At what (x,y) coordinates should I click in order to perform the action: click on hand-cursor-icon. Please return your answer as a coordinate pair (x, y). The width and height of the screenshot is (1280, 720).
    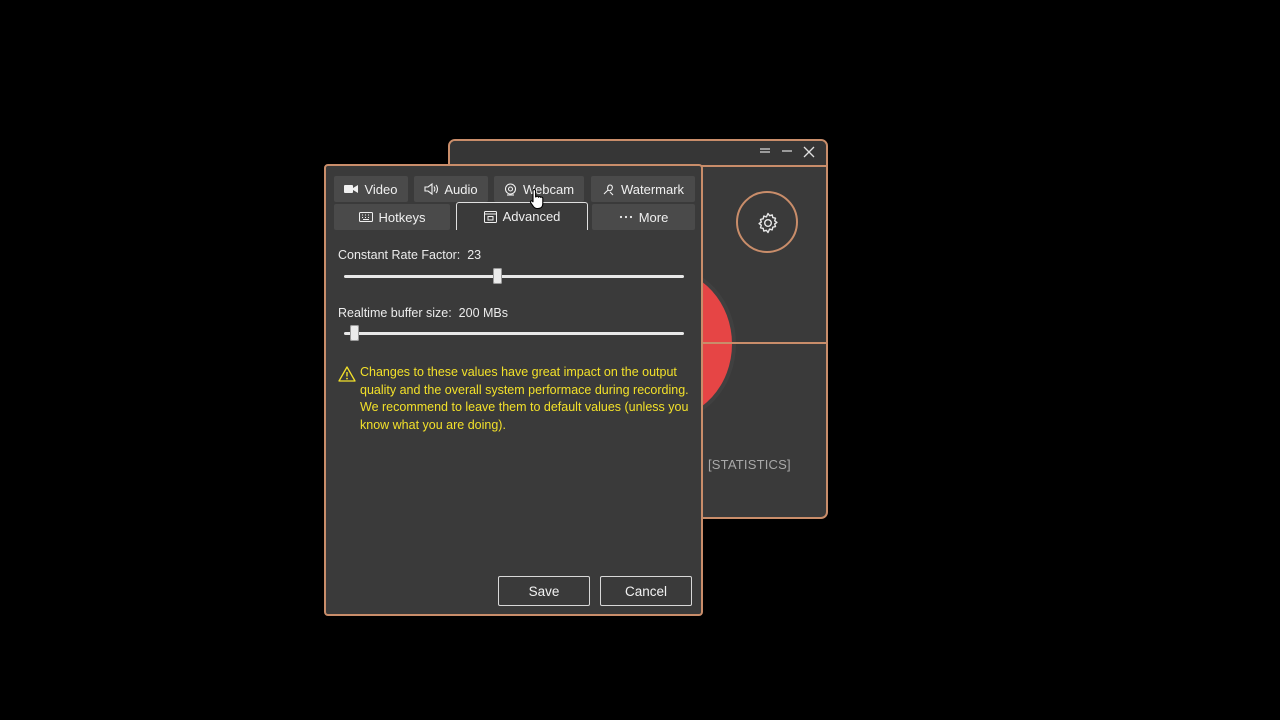
    Looking at the image, I should click on (536, 199).